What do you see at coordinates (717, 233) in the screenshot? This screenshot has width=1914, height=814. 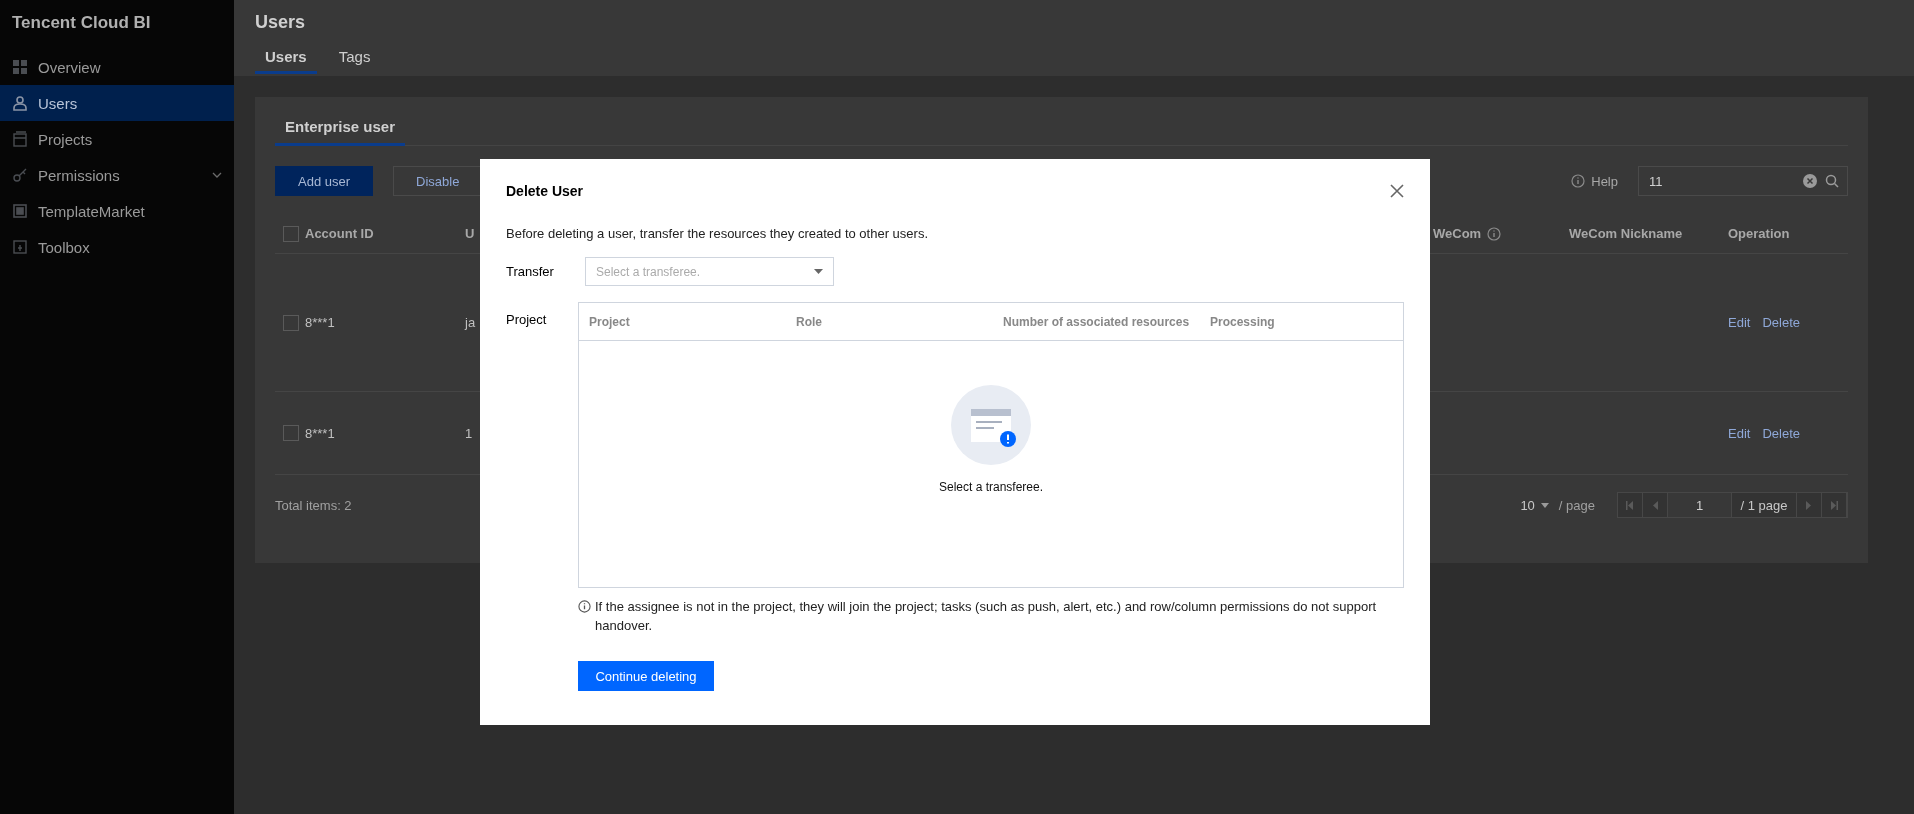 I see `dialog-description: Before deleting a user, transfer the resources they created to other users.` at bounding box center [717, 233].